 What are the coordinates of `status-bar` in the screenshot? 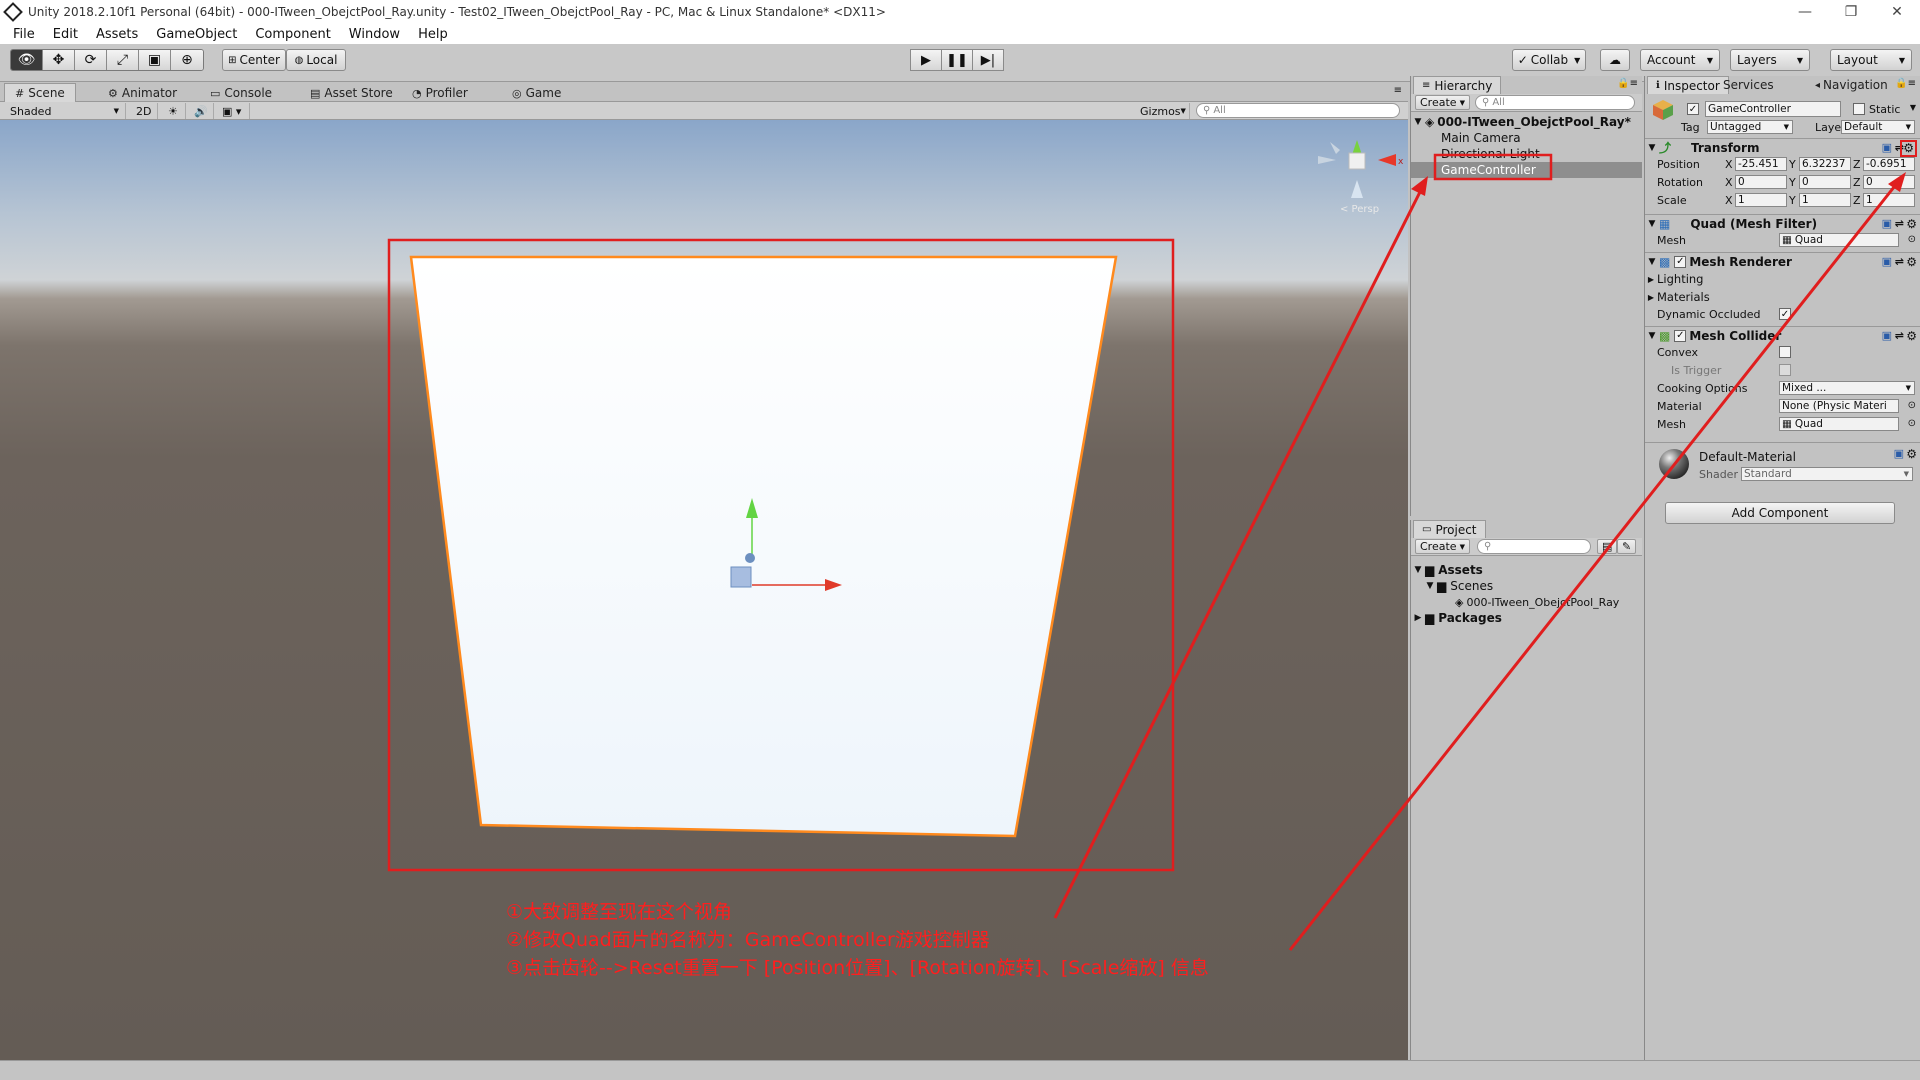 It's located at (960, 1070).